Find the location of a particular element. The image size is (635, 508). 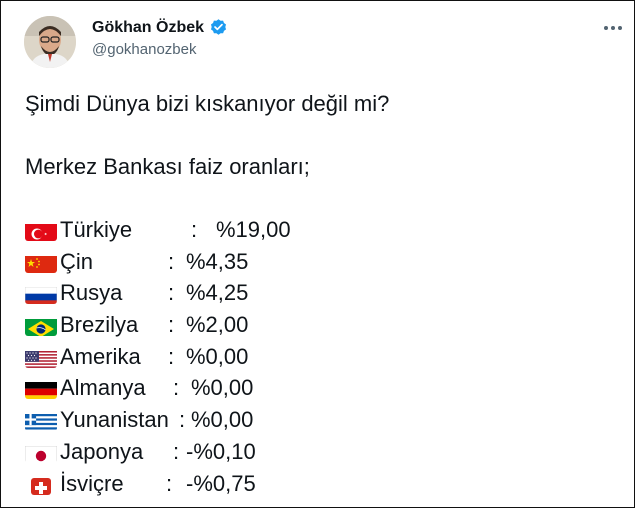

rate-row: Yunanistan : %0,00 is located at coordinates (207, 420).